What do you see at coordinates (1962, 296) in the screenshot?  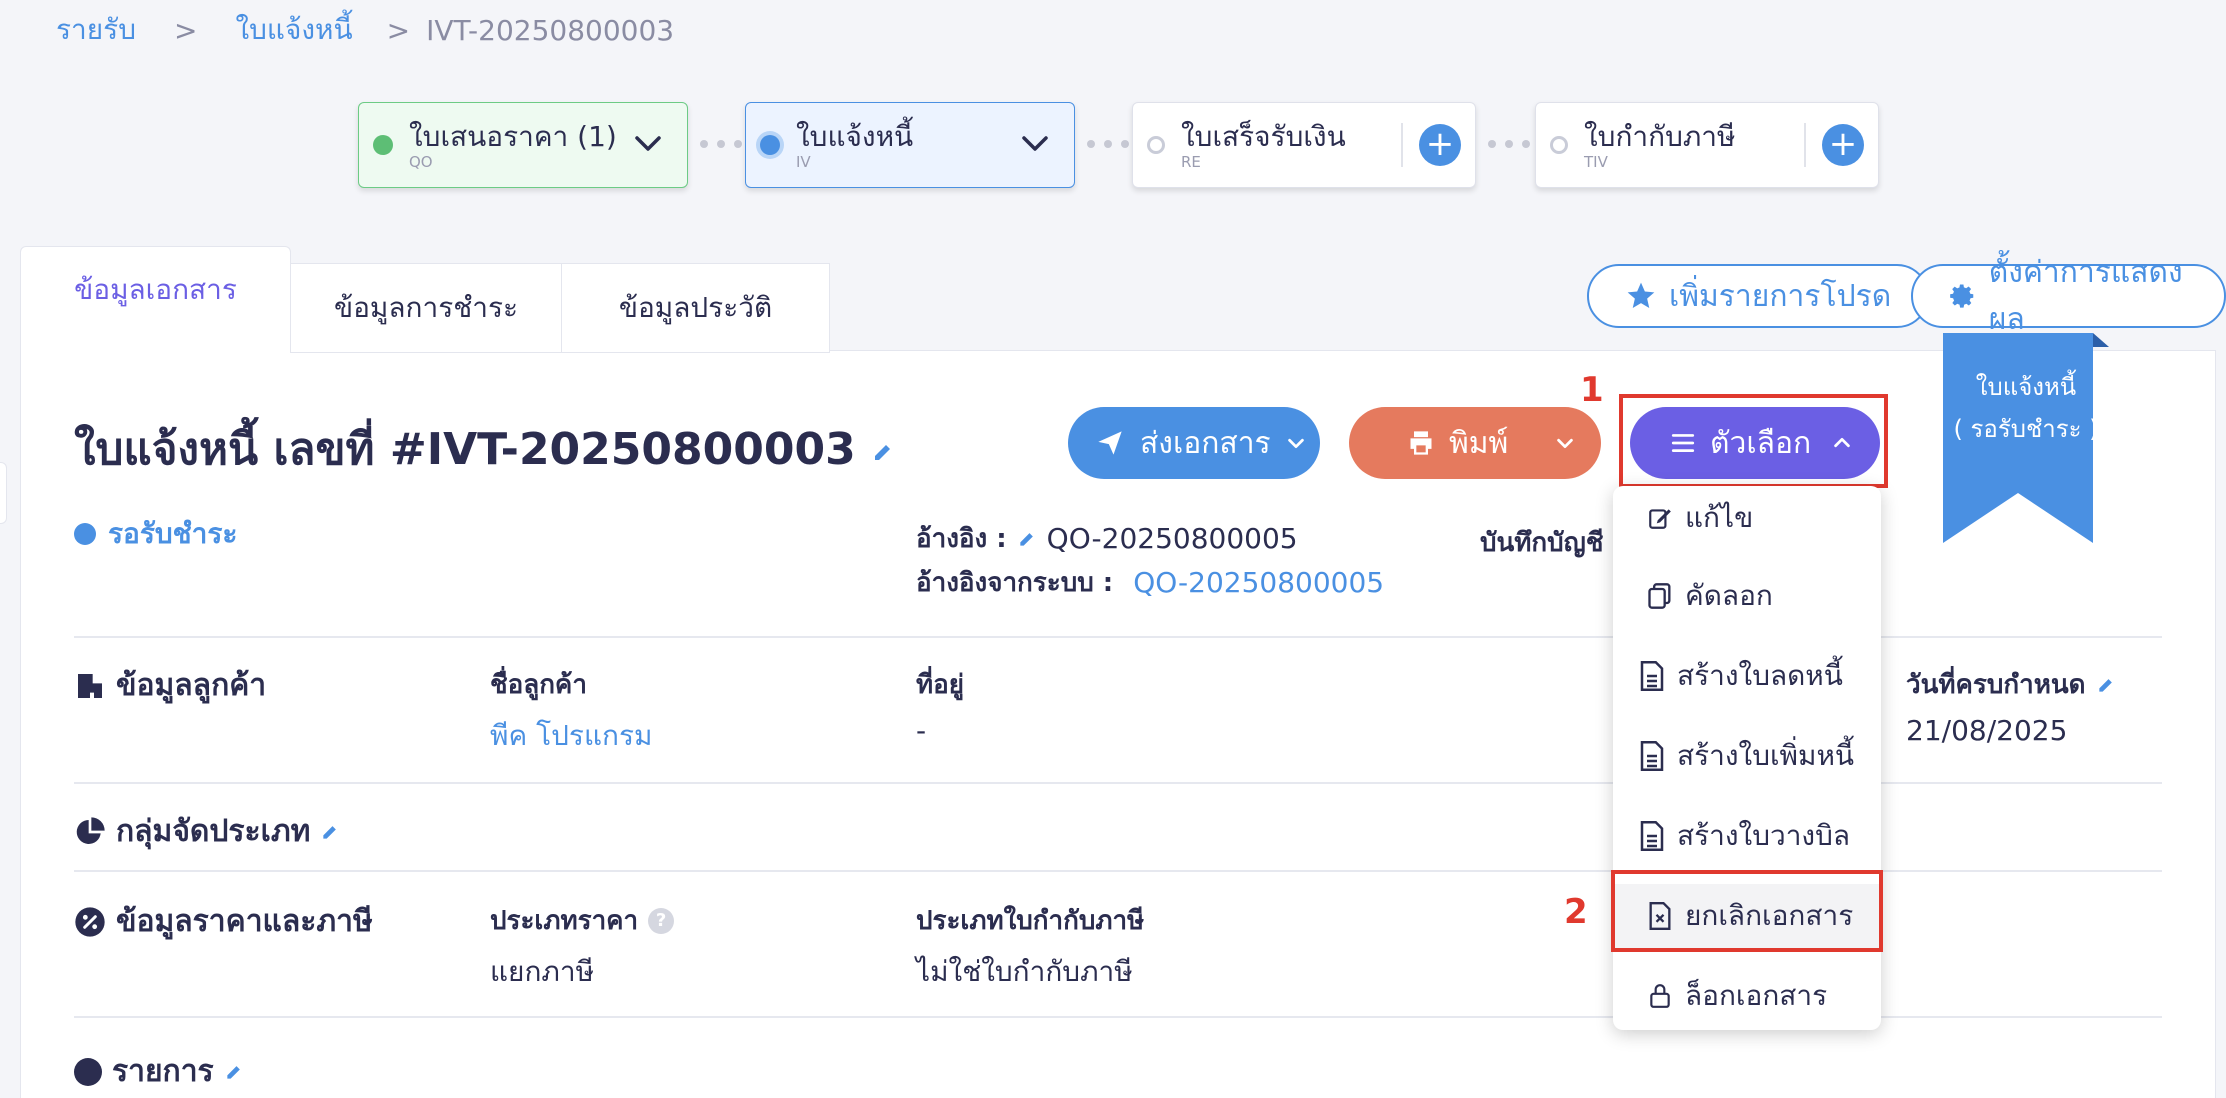 I see `gear-icon` at bounding box center [1962, 296].